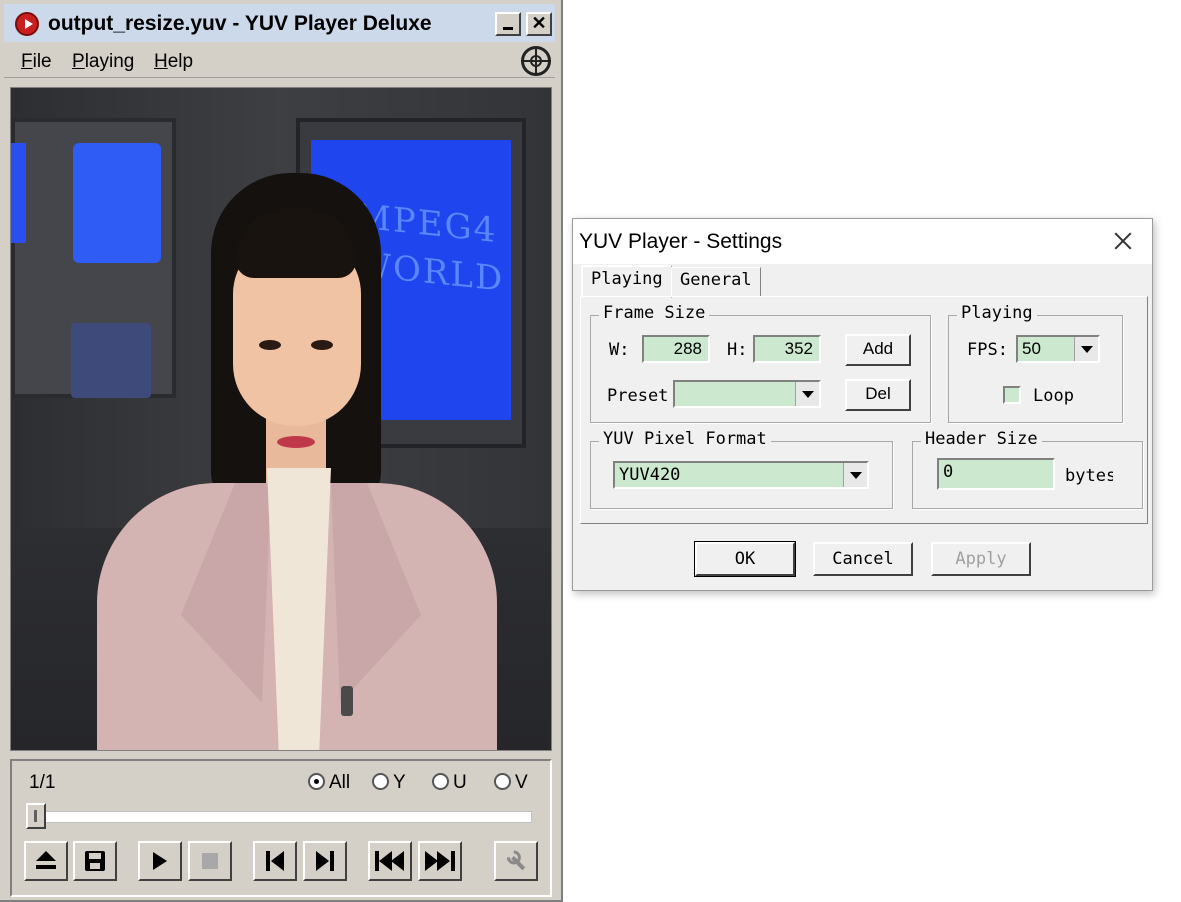 The height and width of the screenshot is (902, 1181). Describe the element at coordinates (638, 396) in the screenshot. I see `preset-label: Preset` at that location.